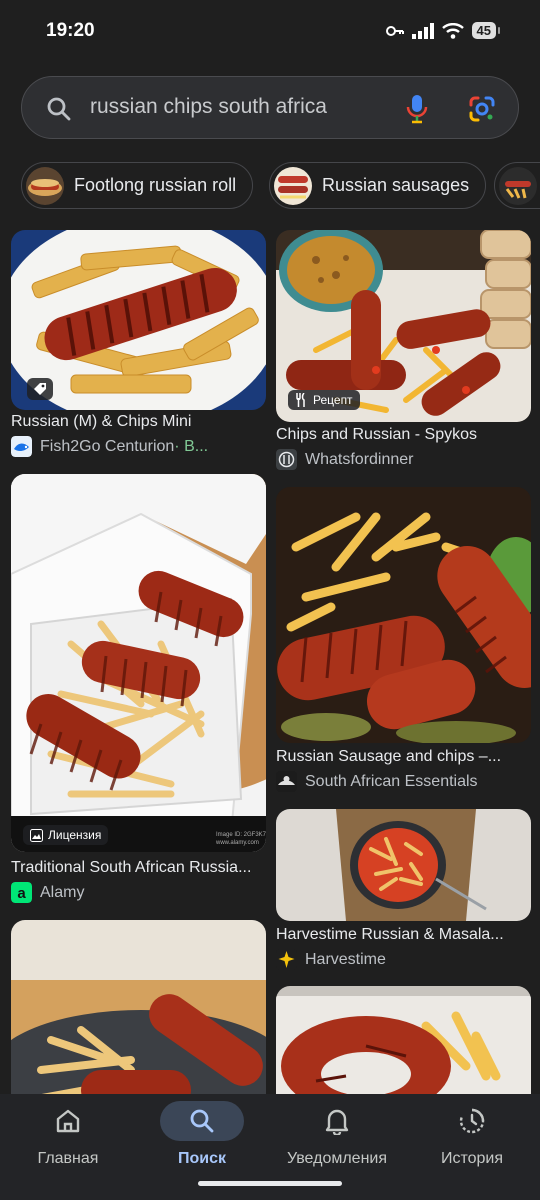  I want to click on status-bar: 19:20 45, so click(270, 33).